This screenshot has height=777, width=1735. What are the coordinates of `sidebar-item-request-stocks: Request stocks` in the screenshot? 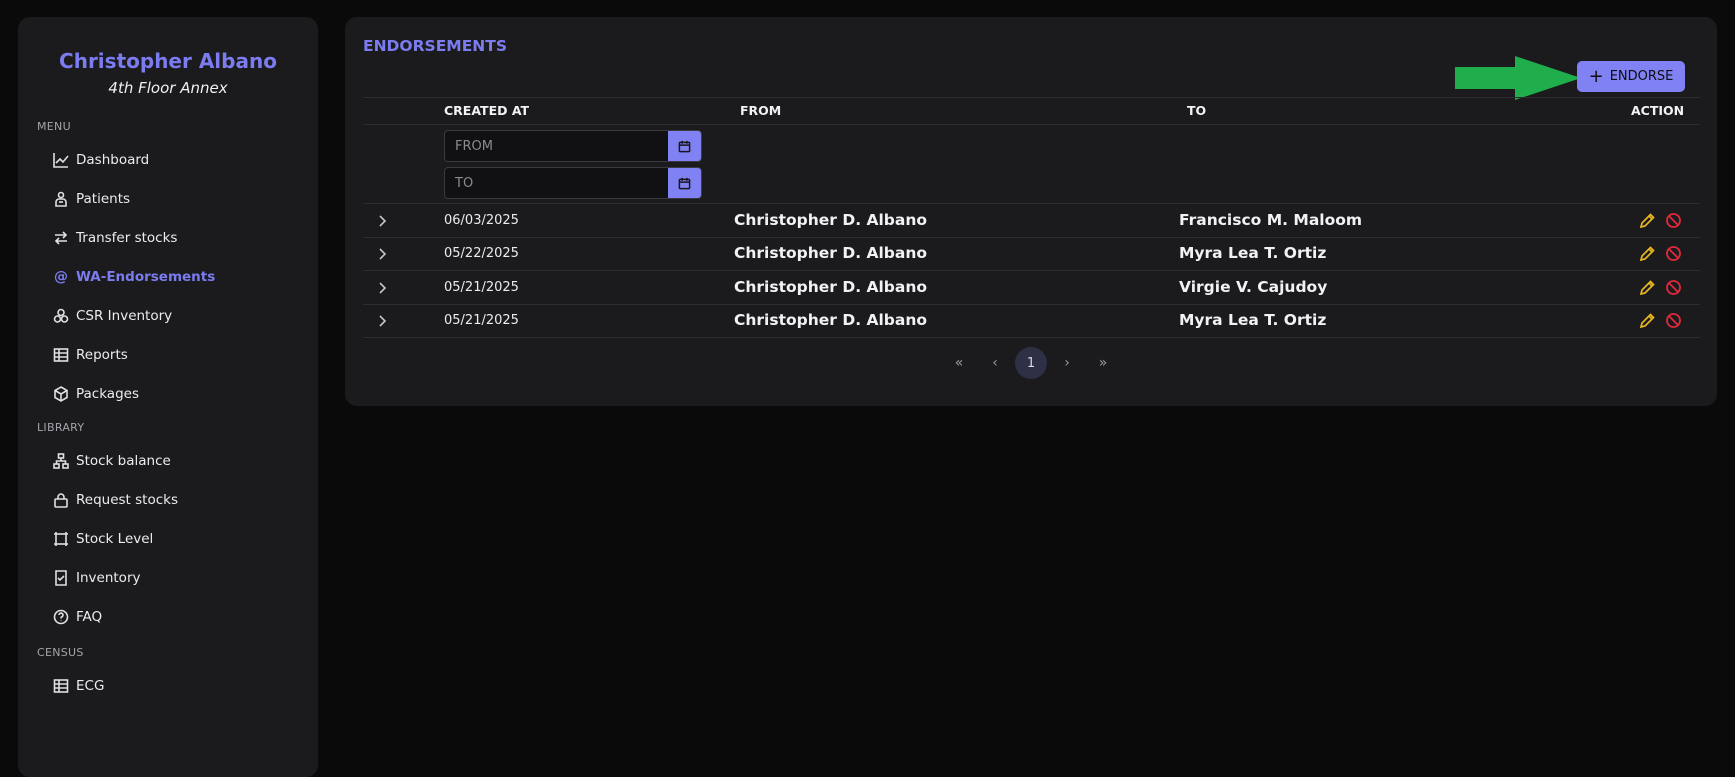 It's located at (115, 500).